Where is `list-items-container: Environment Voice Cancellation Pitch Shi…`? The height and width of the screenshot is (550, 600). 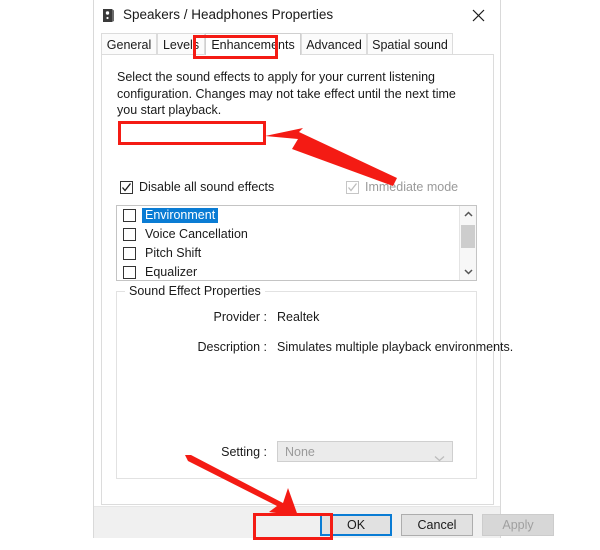 list-items-container: Environment Voice Cancellation Pitch Shi… is located at coordinates (288, 243).